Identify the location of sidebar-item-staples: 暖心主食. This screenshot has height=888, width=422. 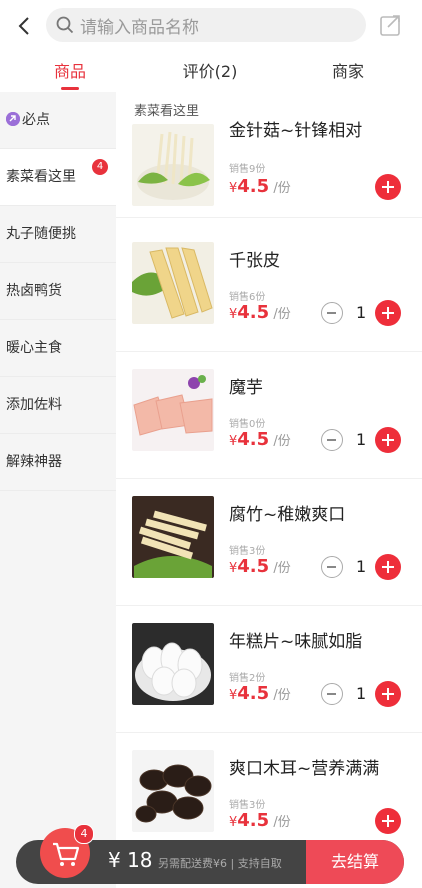
(58, 348).